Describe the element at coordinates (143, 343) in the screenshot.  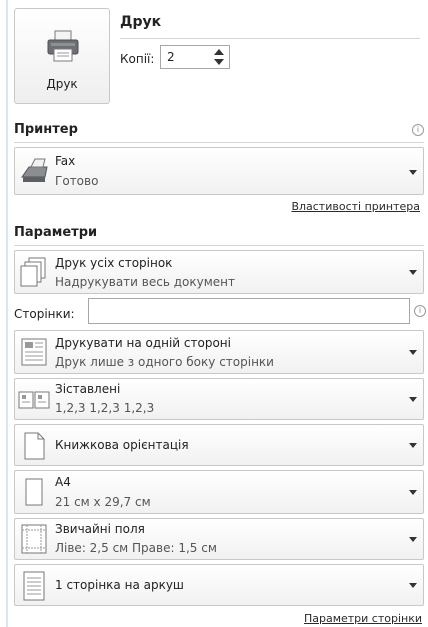
I see `sides-label: Друкувати на одній стороні` at that location.